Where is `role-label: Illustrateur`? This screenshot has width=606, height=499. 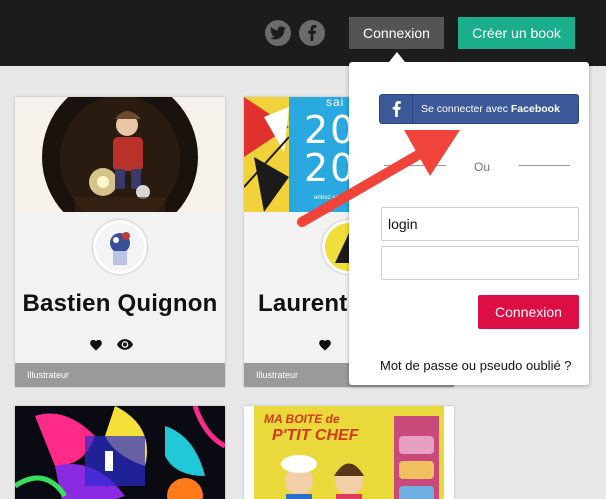
role-label: Illustrateur is located at coordinates (120, 375).